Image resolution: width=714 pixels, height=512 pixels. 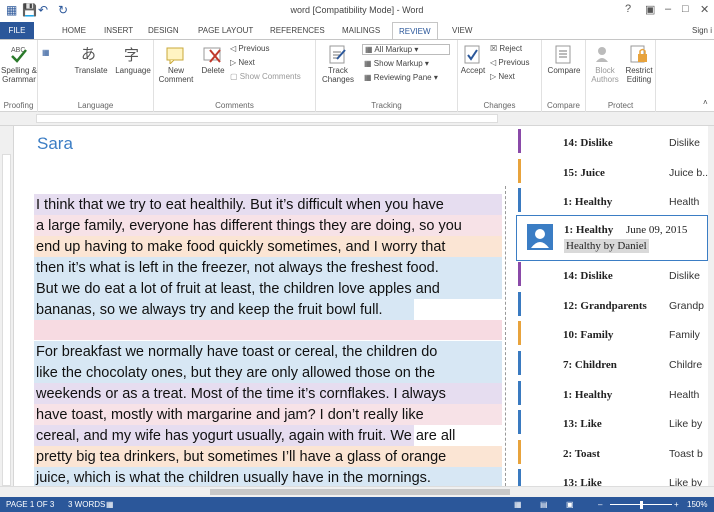 What do you see at coordinates (360, 492) in the screenshot?
I see `scroll-thumb` at bounding box center [360, 492].